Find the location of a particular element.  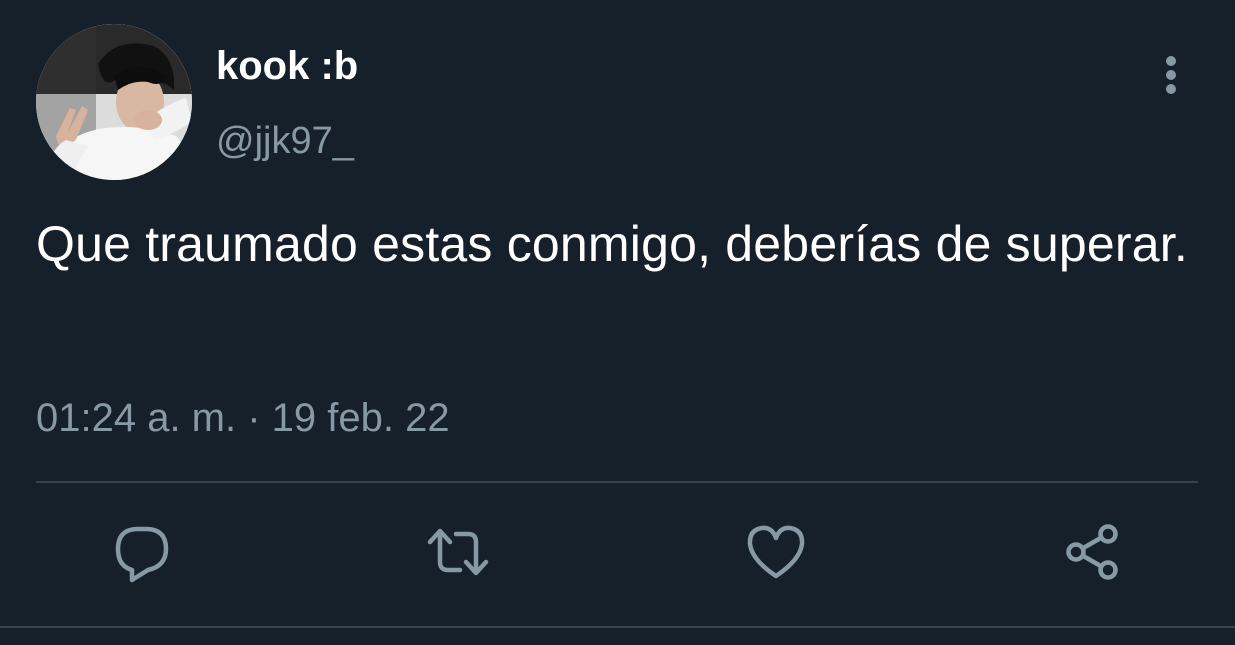

tweet-timestamp: 01:24 a. m. · 19 feb. 22 is located at coordinates (243, 418).